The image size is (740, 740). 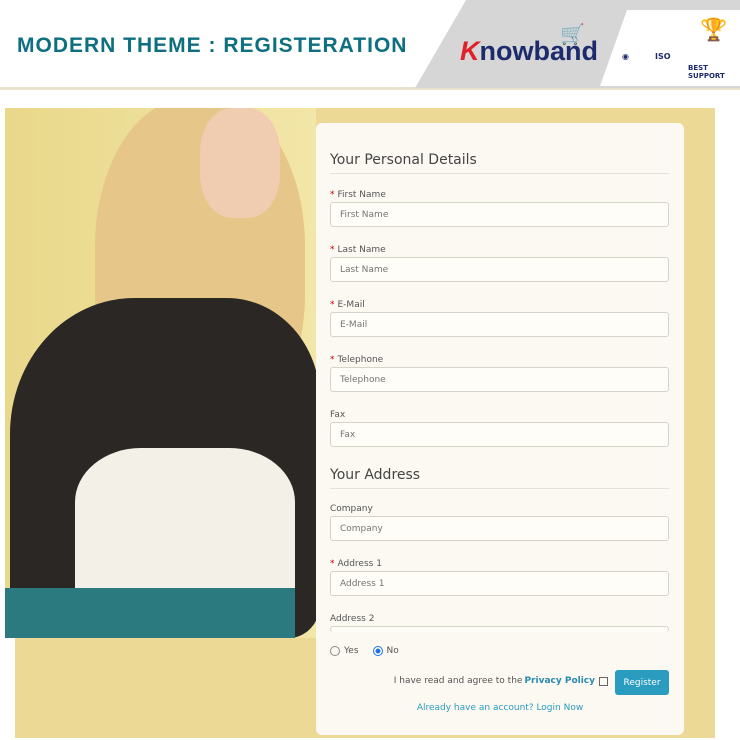 I want to click on label-text: Fax, so click(x=338, y=415).